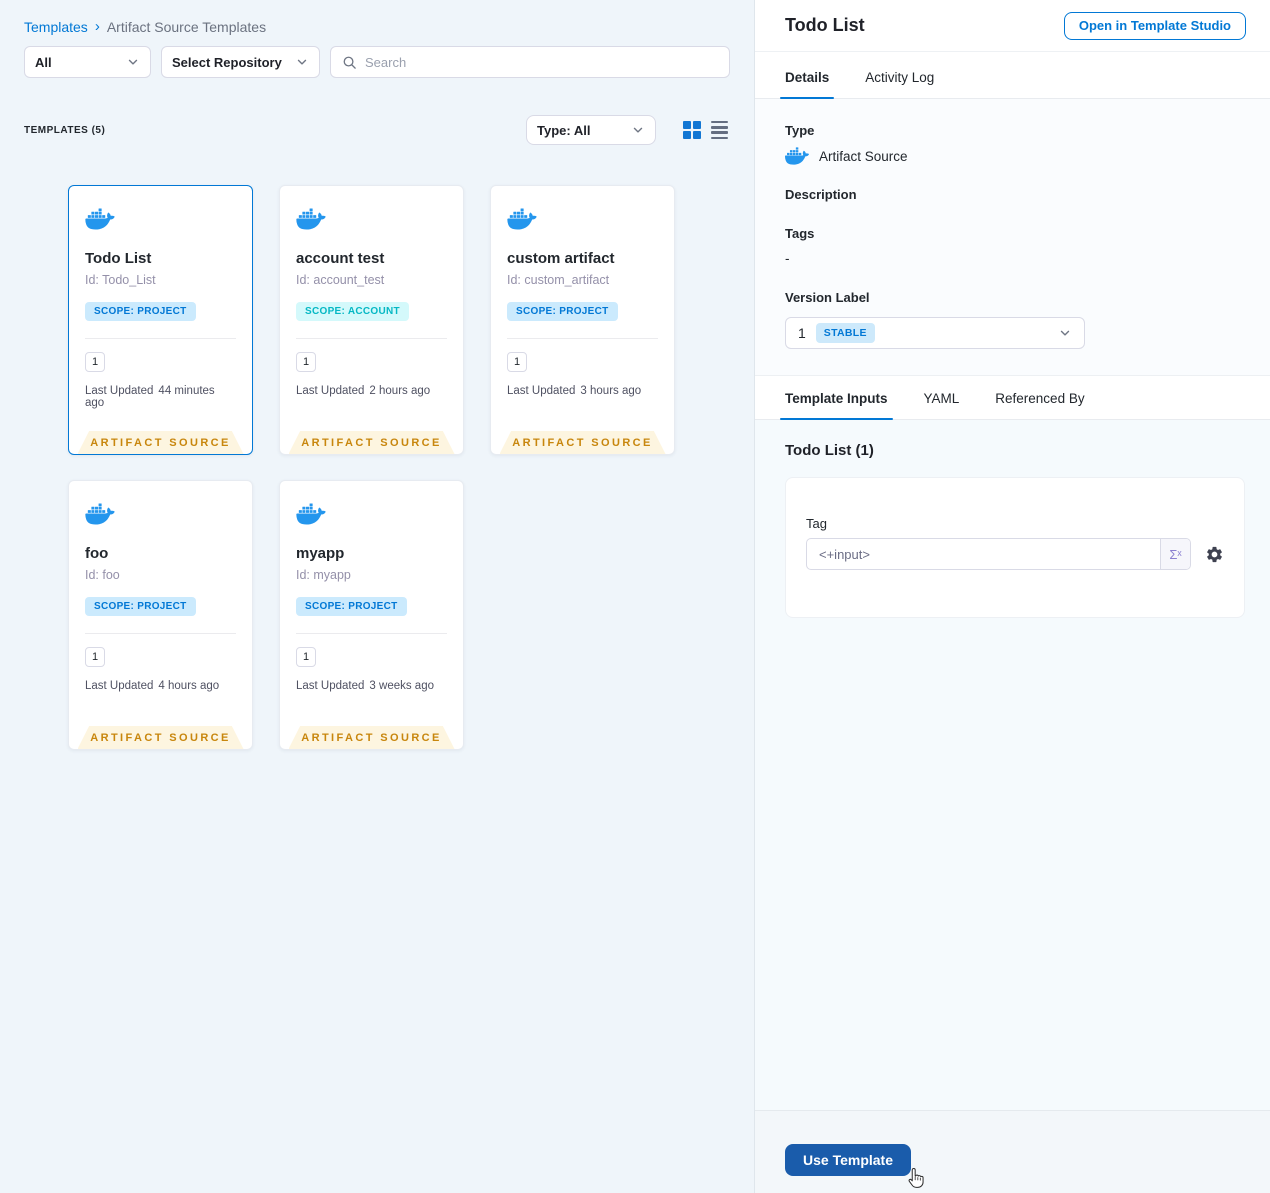  What do you see at coordinates (836, 405) in the screenshot?
I see `tab-template-inputs: Template Inputs` at bounding box center [836, 405].